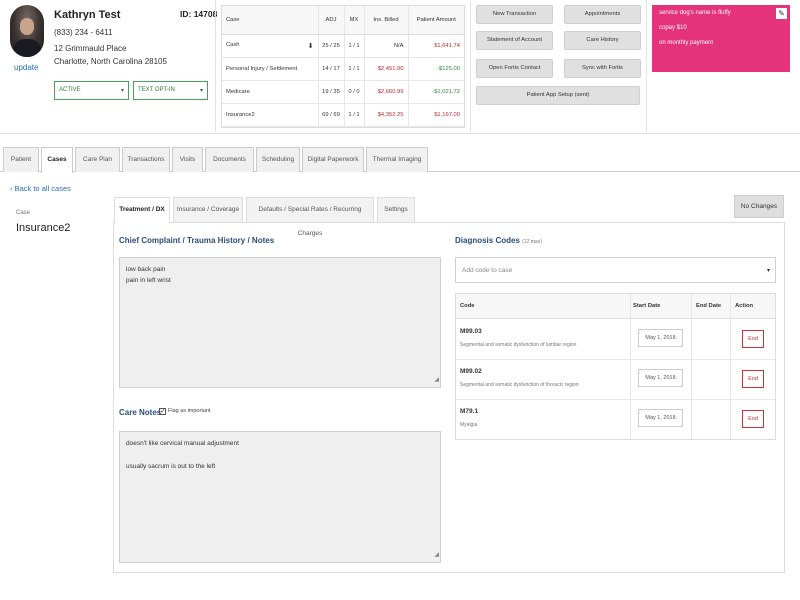 This screenshot has height=600, width=800. Describe the element at coordinates (709, 306) in the screenshot. I see `column-header-end-date: End Date` at that location.